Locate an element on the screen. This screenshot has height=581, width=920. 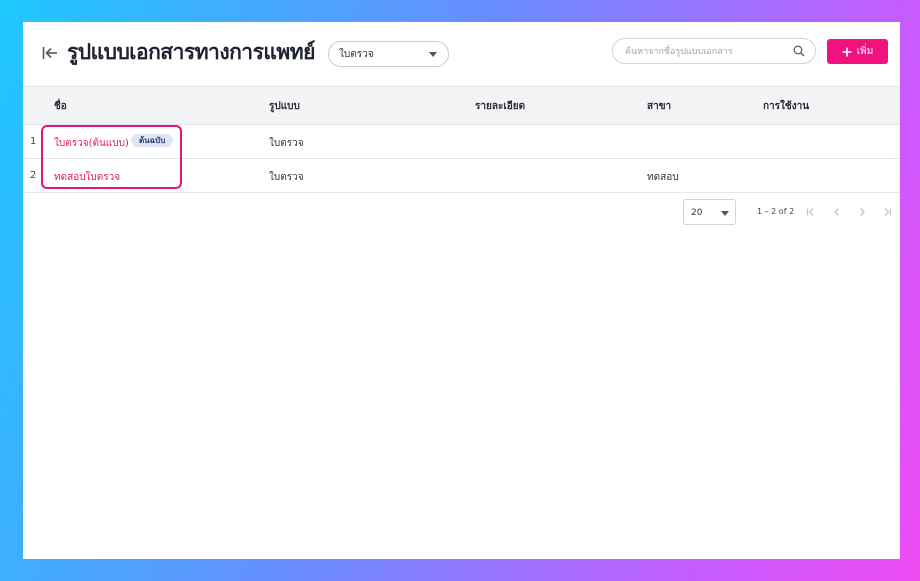
search-icon is located at coordinates (799, 51).